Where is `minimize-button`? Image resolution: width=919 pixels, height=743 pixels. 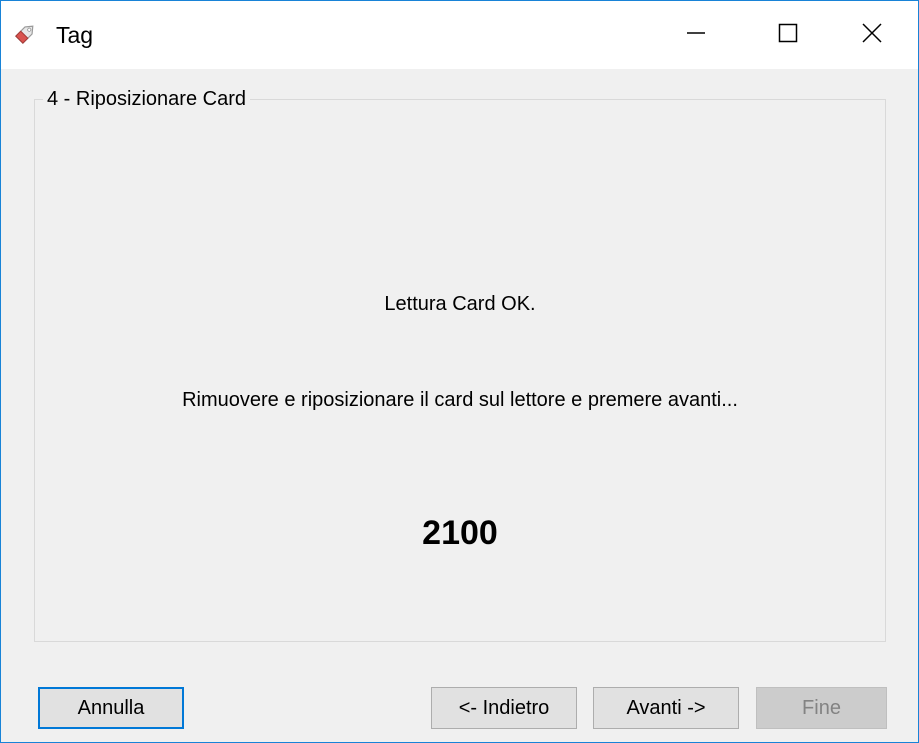
minimize-button is located at coordinates (696, 35).